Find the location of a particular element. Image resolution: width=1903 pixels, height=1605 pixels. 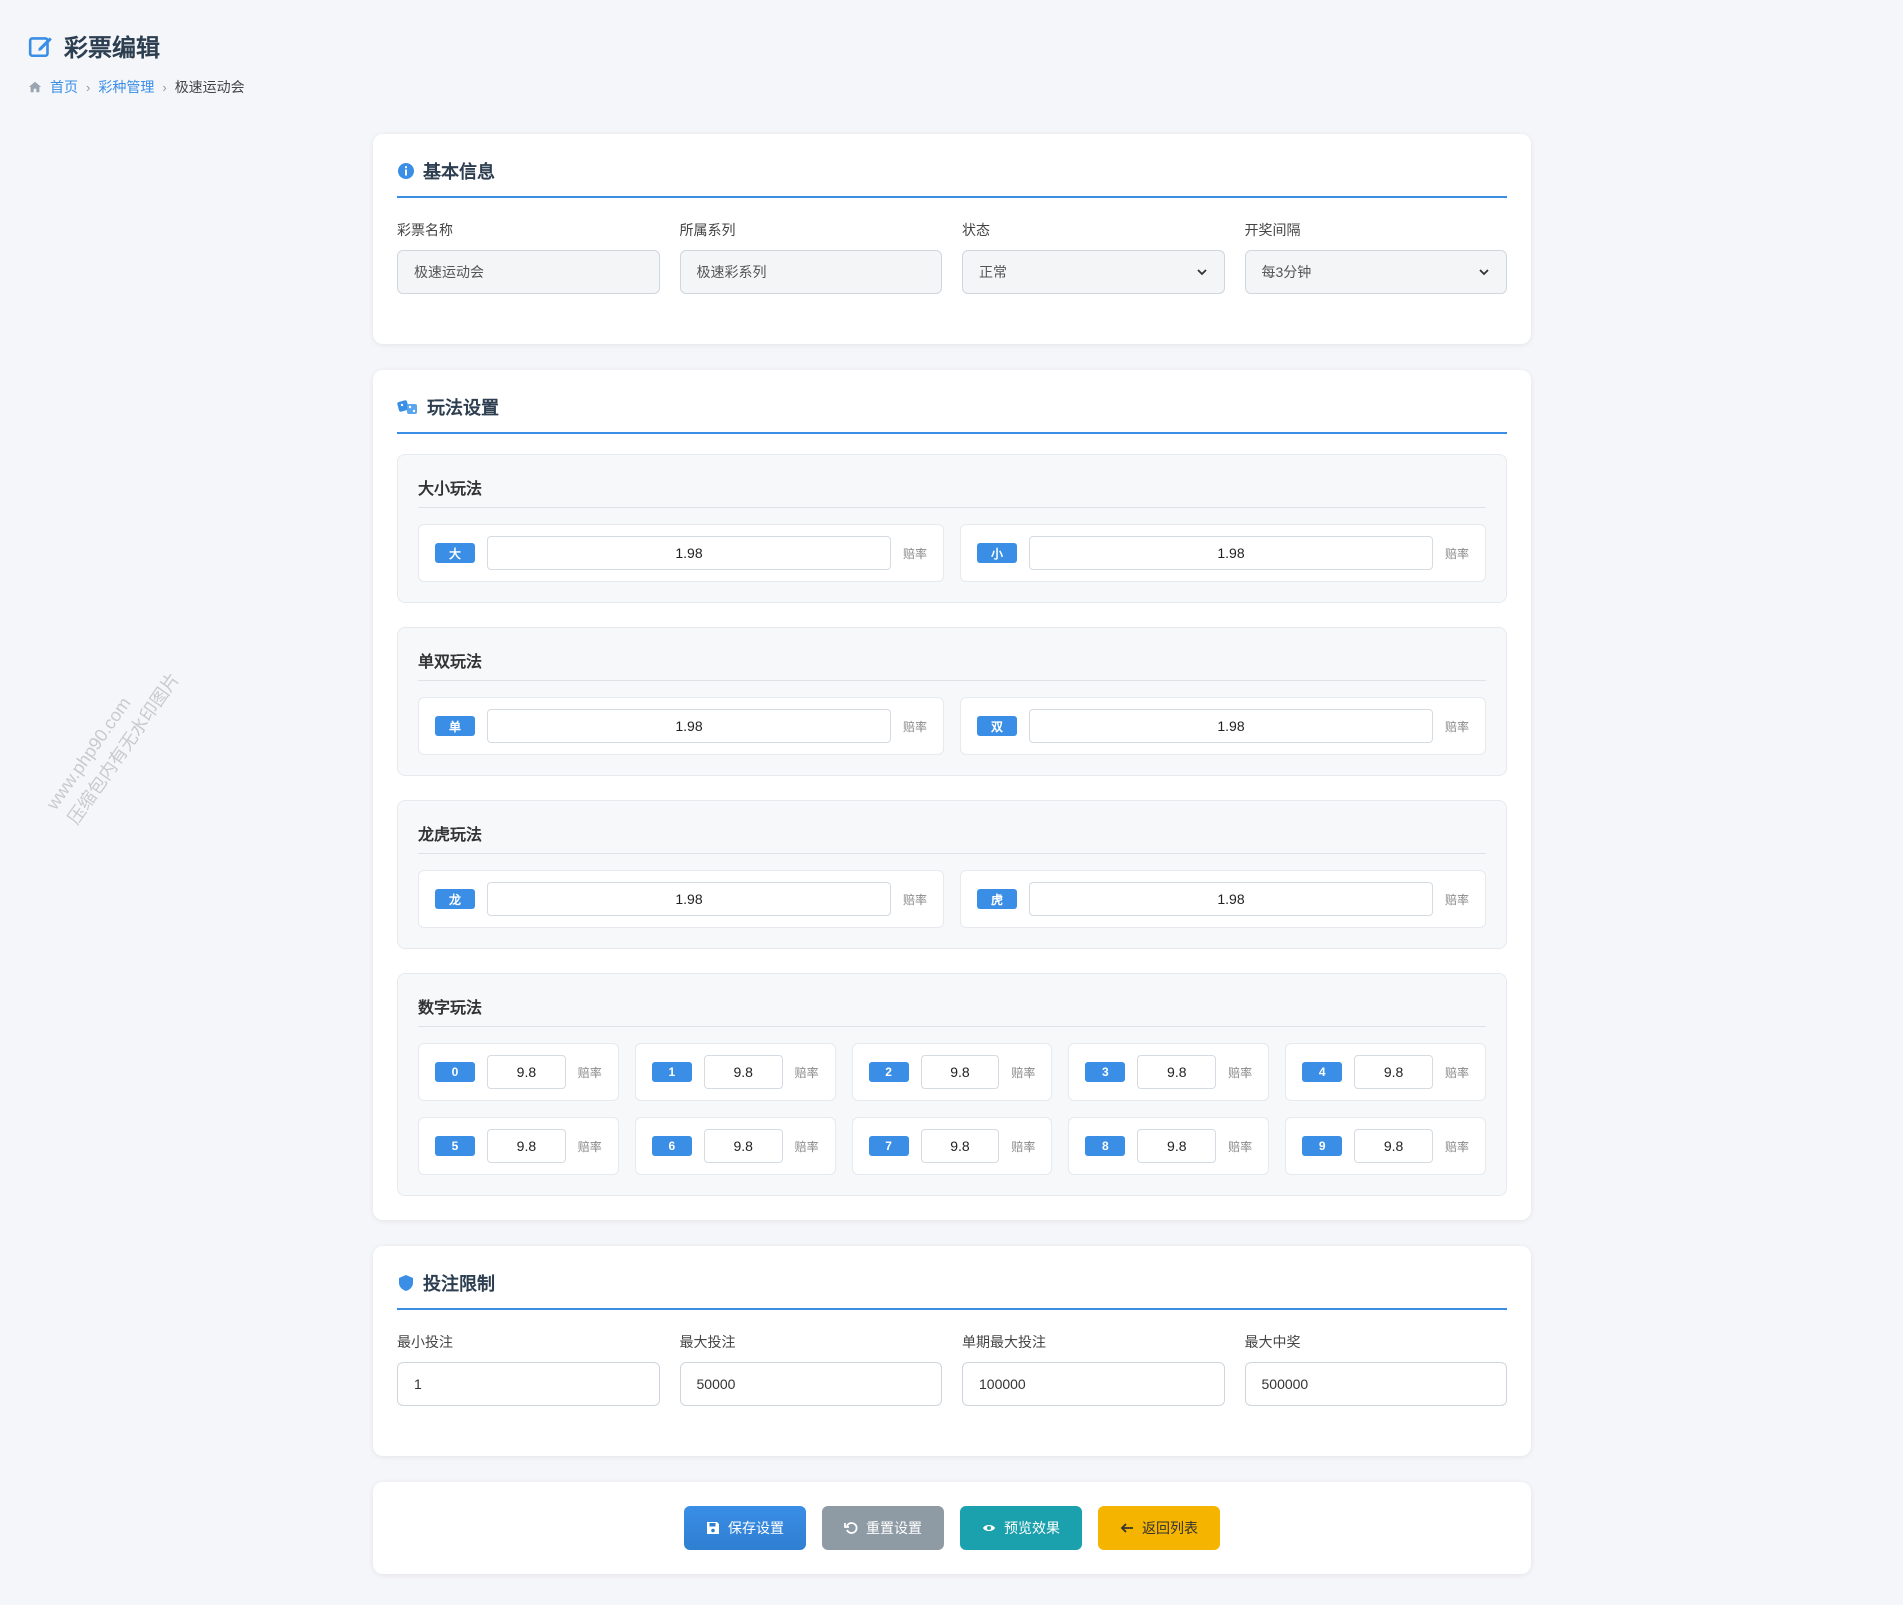

breadcrumb-lottery-manage: 彩种管理 is located at coordinates (126, 87).